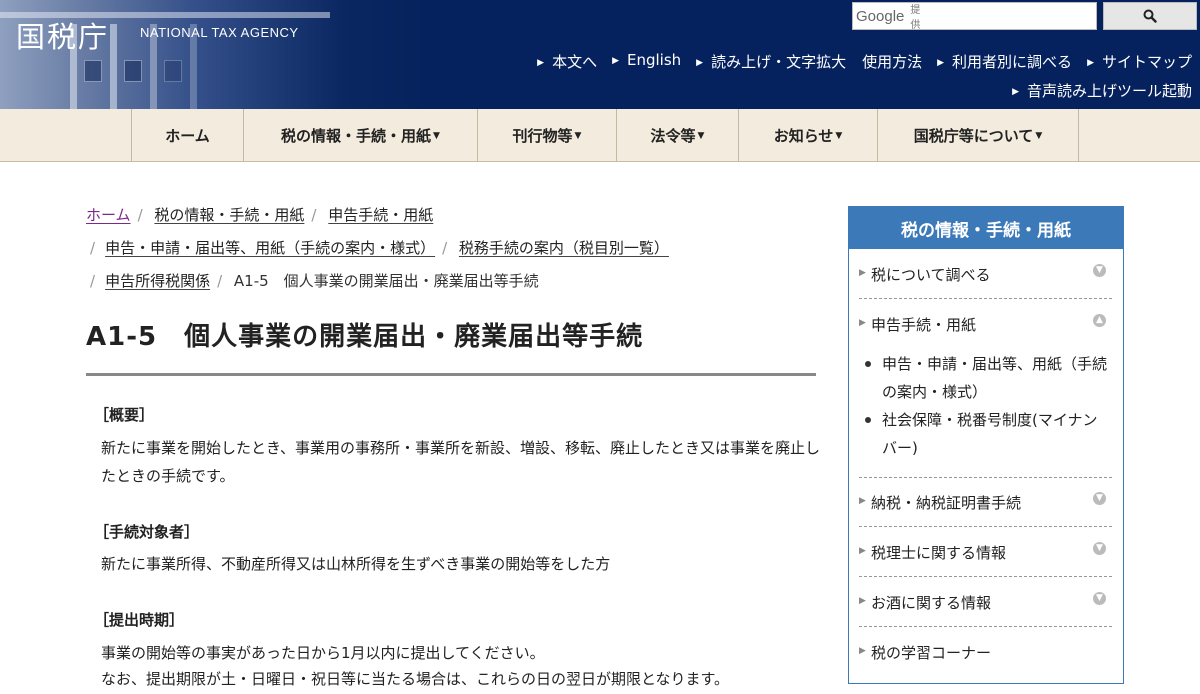 The height and width of the screenshot is (694, 1200). Describe the element at coordinates (62, 35) in the screenshot. I see `site-logo: 国税庁` at that location.